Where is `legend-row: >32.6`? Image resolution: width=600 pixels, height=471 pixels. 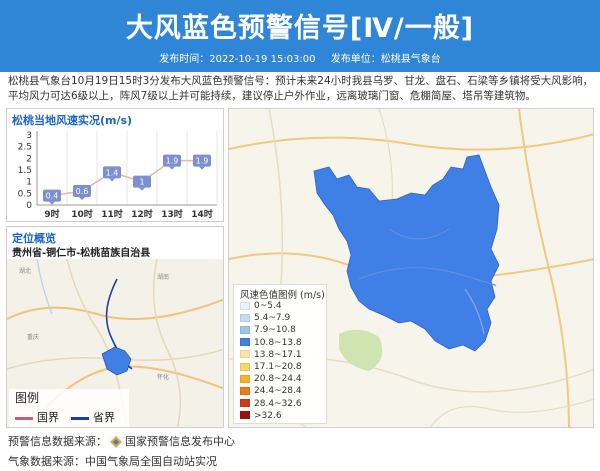
legend-row: >32.6 is located at coordinates (261, 417).